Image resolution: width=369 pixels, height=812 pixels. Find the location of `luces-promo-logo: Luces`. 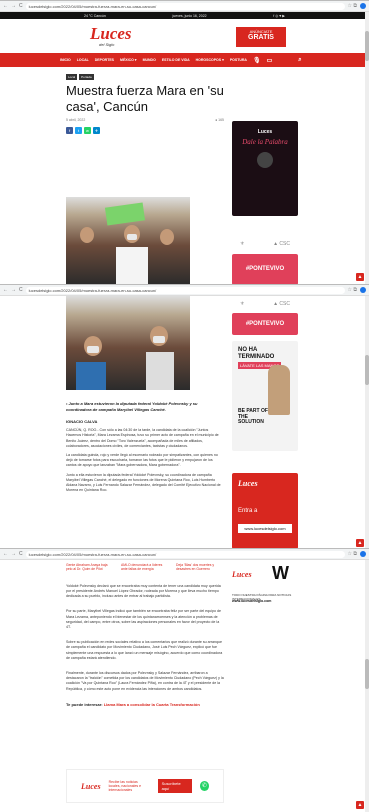

luces-promo-logo: Luces is located at coordinates (248, 483).